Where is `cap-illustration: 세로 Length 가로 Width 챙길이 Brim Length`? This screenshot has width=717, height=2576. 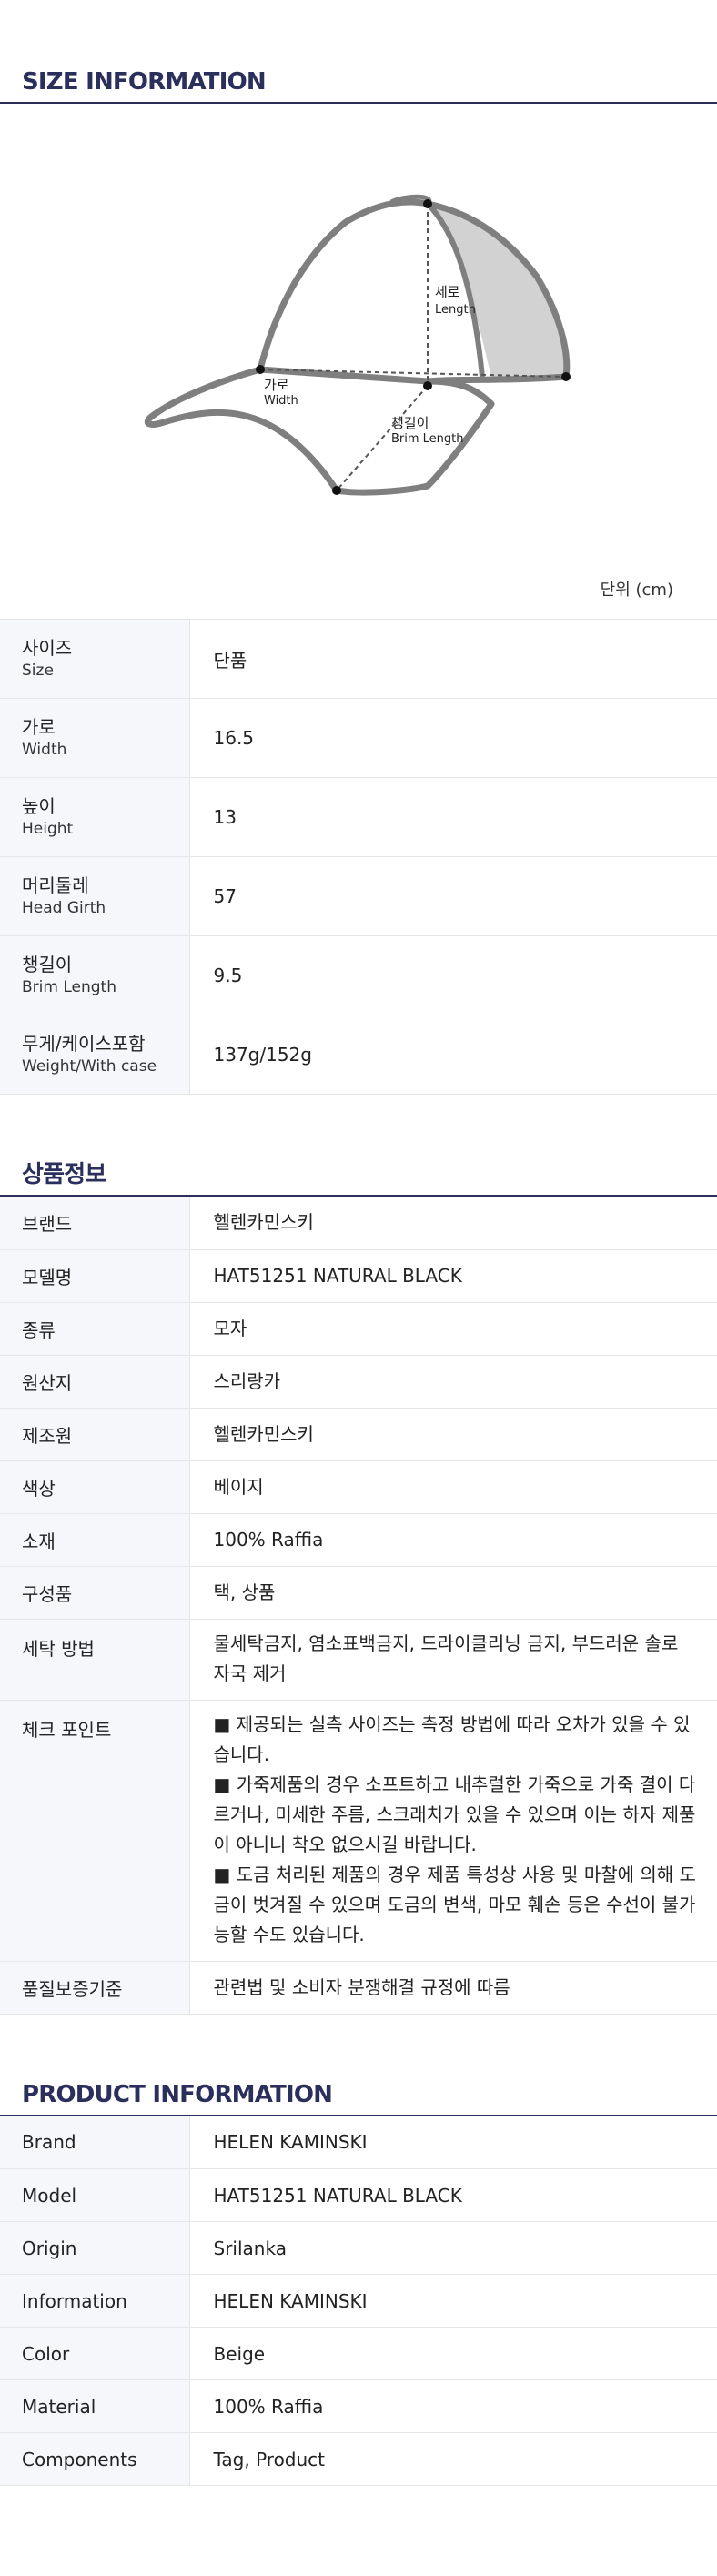 cap-illustration: 세로 Length 가로 Width 챙길이 Brim Length is located at coordinates (357, 345).